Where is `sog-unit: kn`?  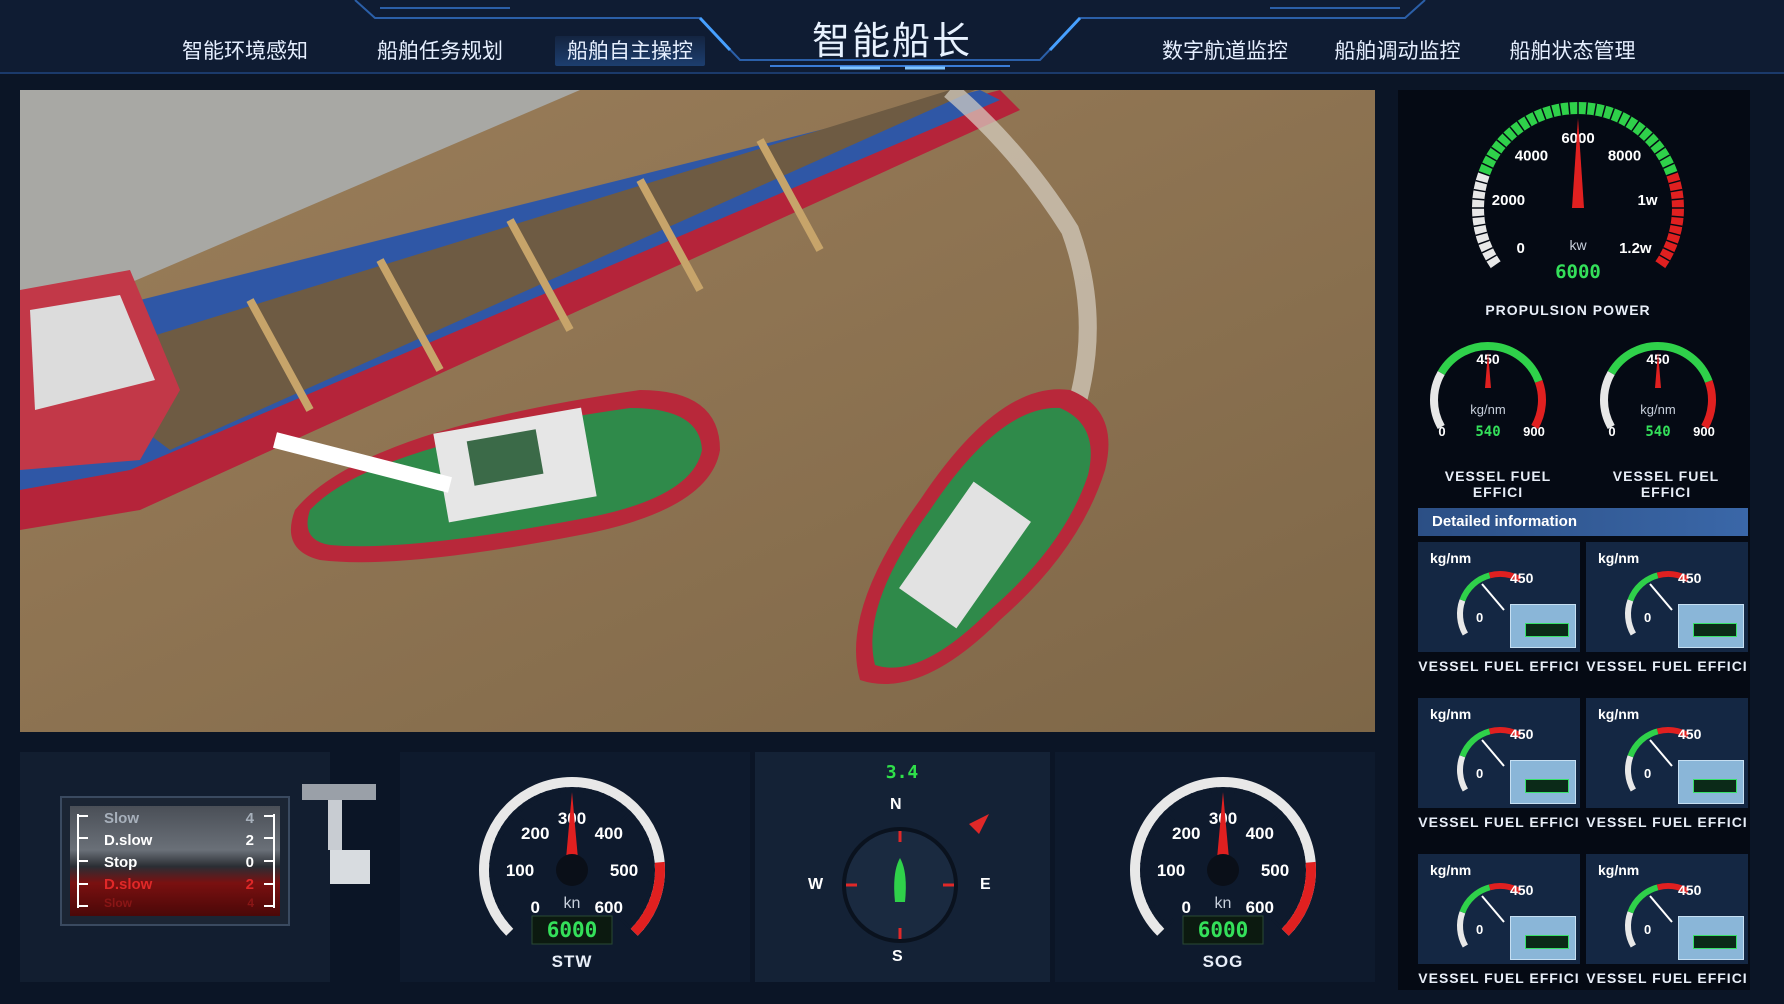 sog-unit: kn is located at coordinates (1223, 903).